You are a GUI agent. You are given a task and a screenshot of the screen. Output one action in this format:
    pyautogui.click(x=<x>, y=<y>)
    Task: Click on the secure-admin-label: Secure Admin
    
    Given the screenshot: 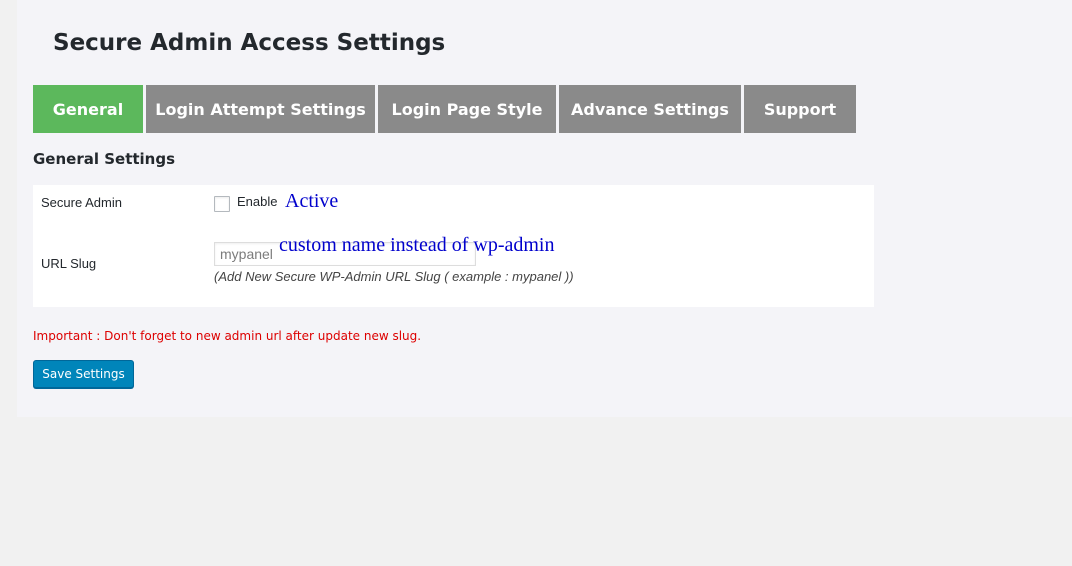 What is the action you would take?
    pyautogui.click(x=81, y=202)
    